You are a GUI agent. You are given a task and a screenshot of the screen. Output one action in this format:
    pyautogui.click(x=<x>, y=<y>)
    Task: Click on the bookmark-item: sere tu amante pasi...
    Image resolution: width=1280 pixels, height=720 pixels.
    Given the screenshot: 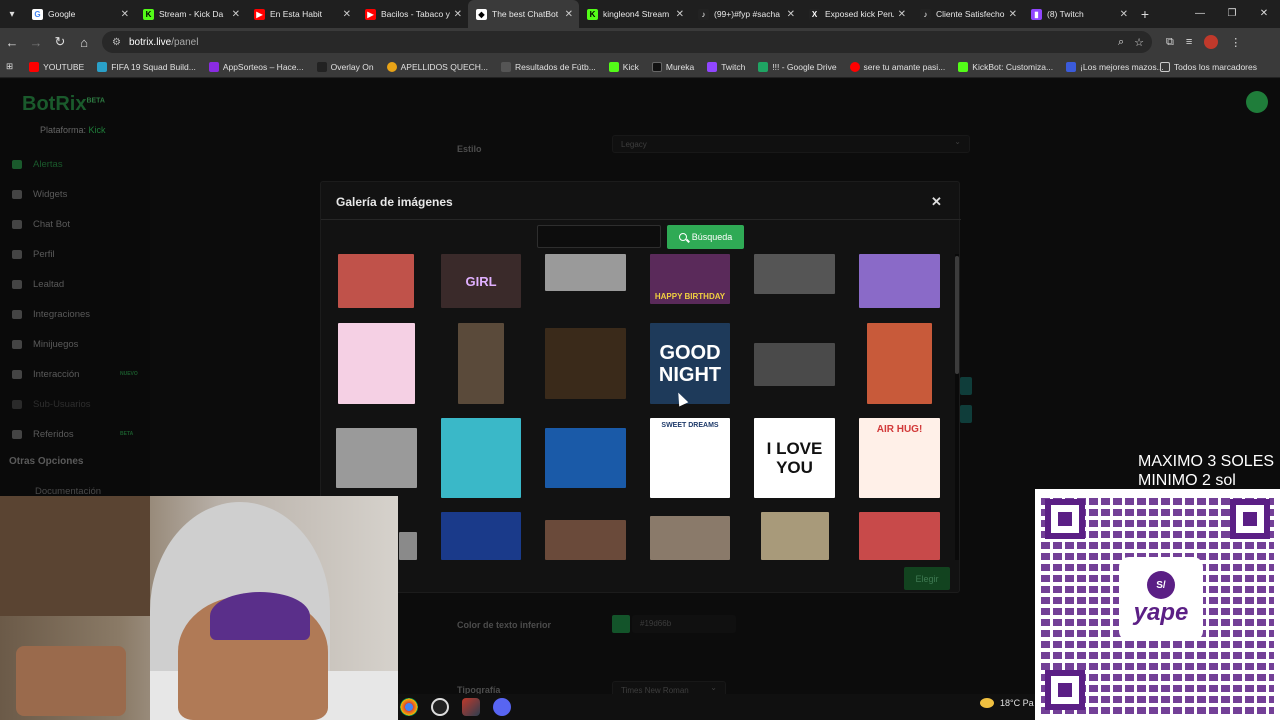 What is the action you would take?
    pyautogui.click(x=897, y=66)
    